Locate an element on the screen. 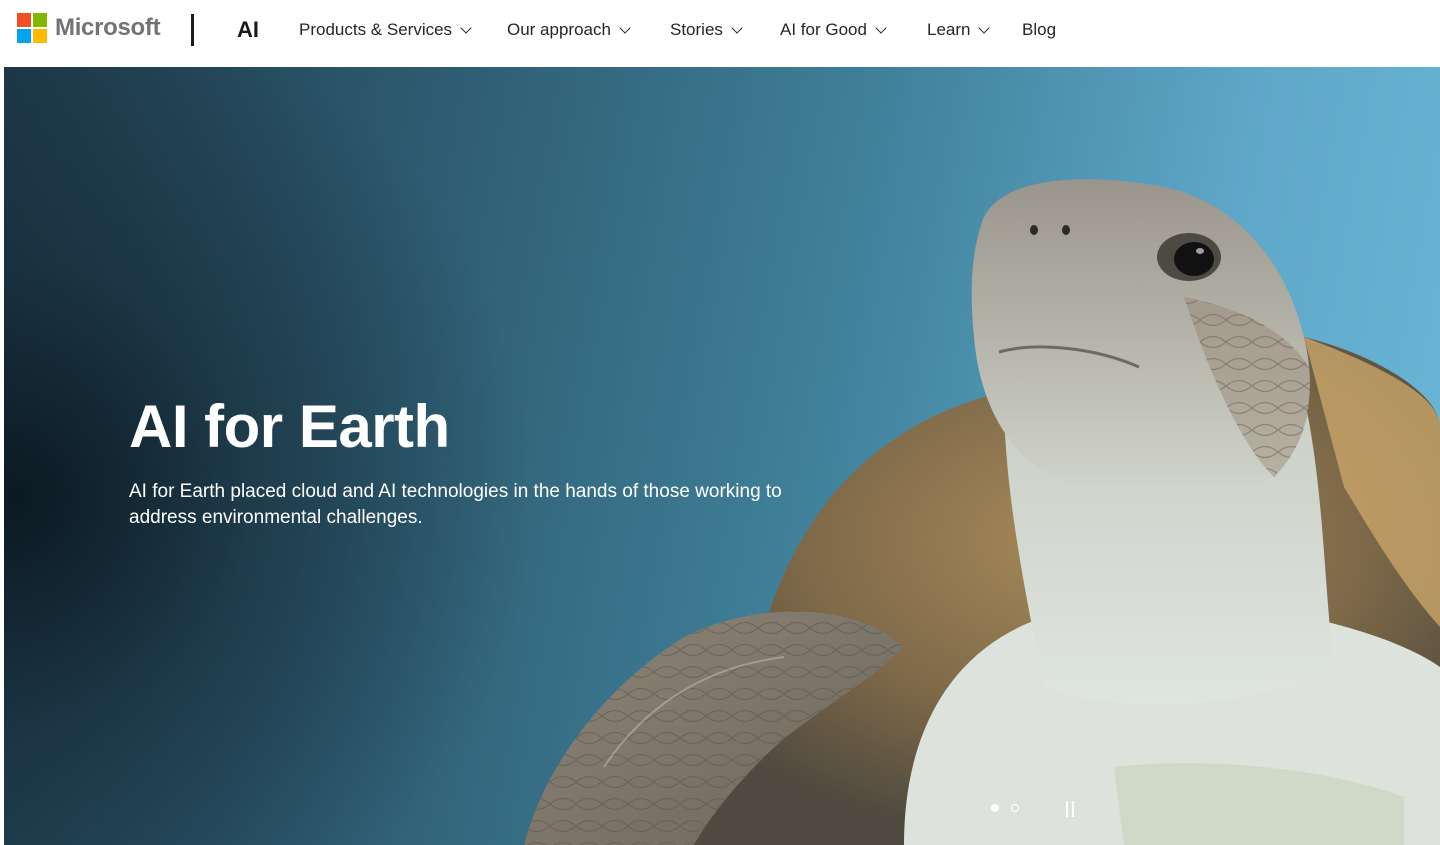  nav-label: AI for Good is located at coordinates (823, 29).